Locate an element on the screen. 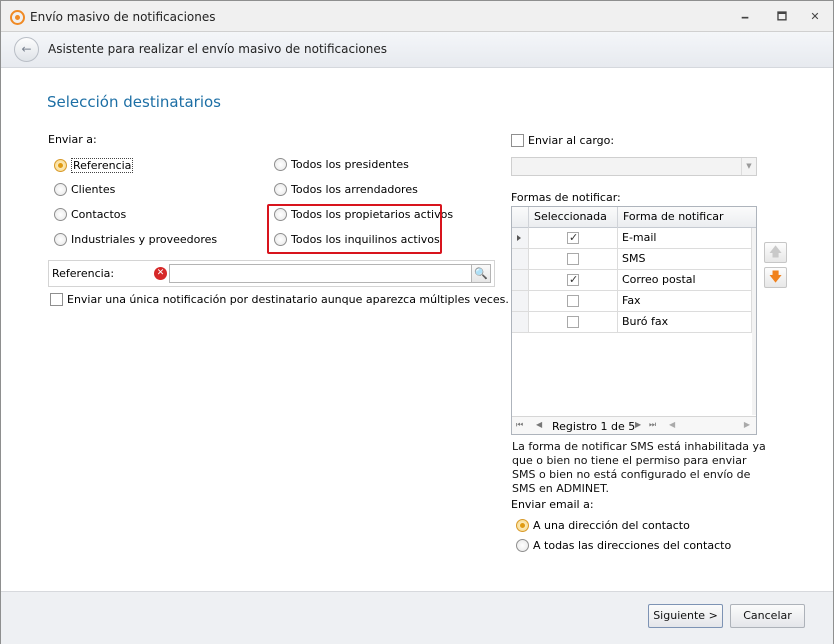 This screenshot has width=834, height=644. table-row: E-mail is located at coordinates (634, 238).